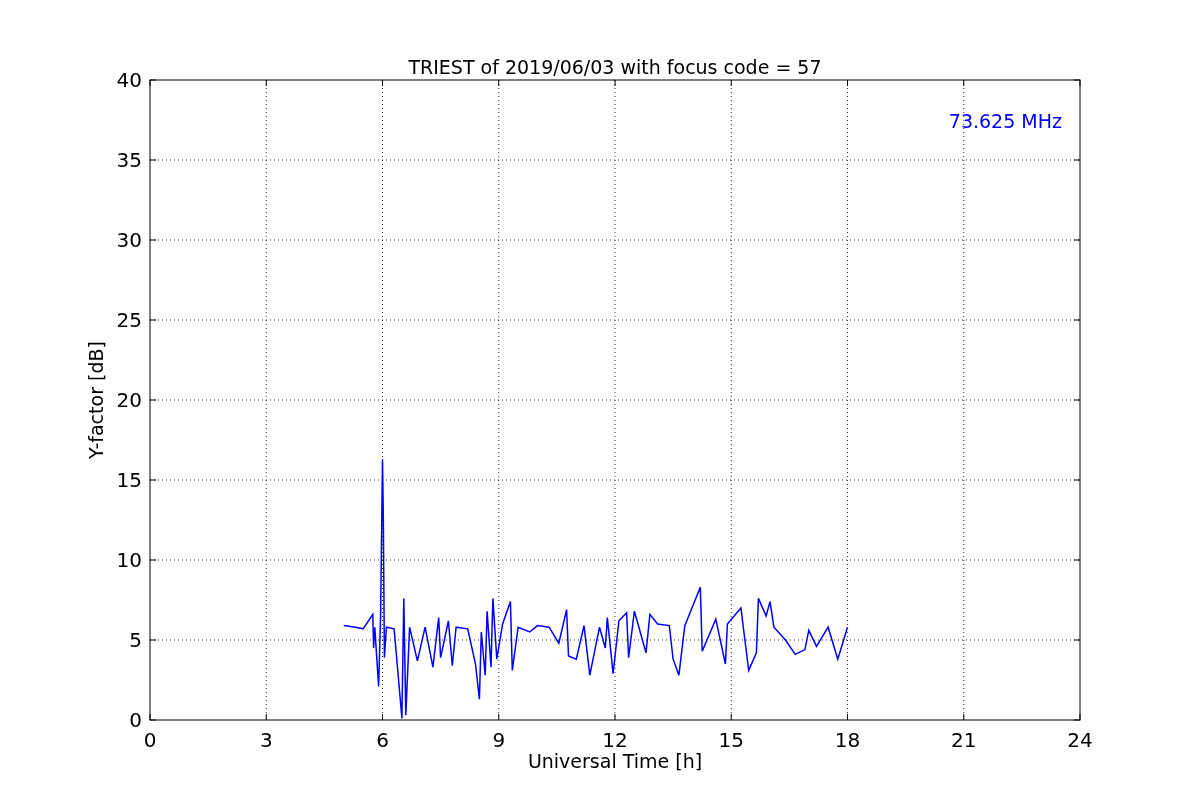 The width and height of the screenshot is (1200, 800). Describe the element at coordinates (964, 740) in the screenshot. I see `x-tick-label: 21` at that location.